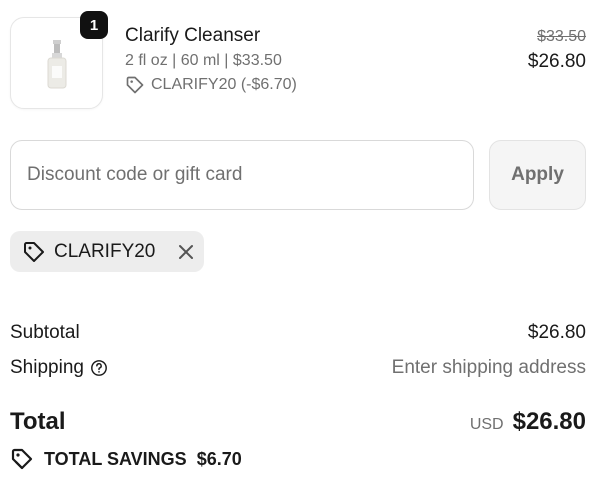 Image resolution: width=600 pixels, height=485 pixels. What do you see at coordinates (488, 367) in the screenshot?
I see `shipping-value: Enter shipping address` at bounding box center [488, 367].